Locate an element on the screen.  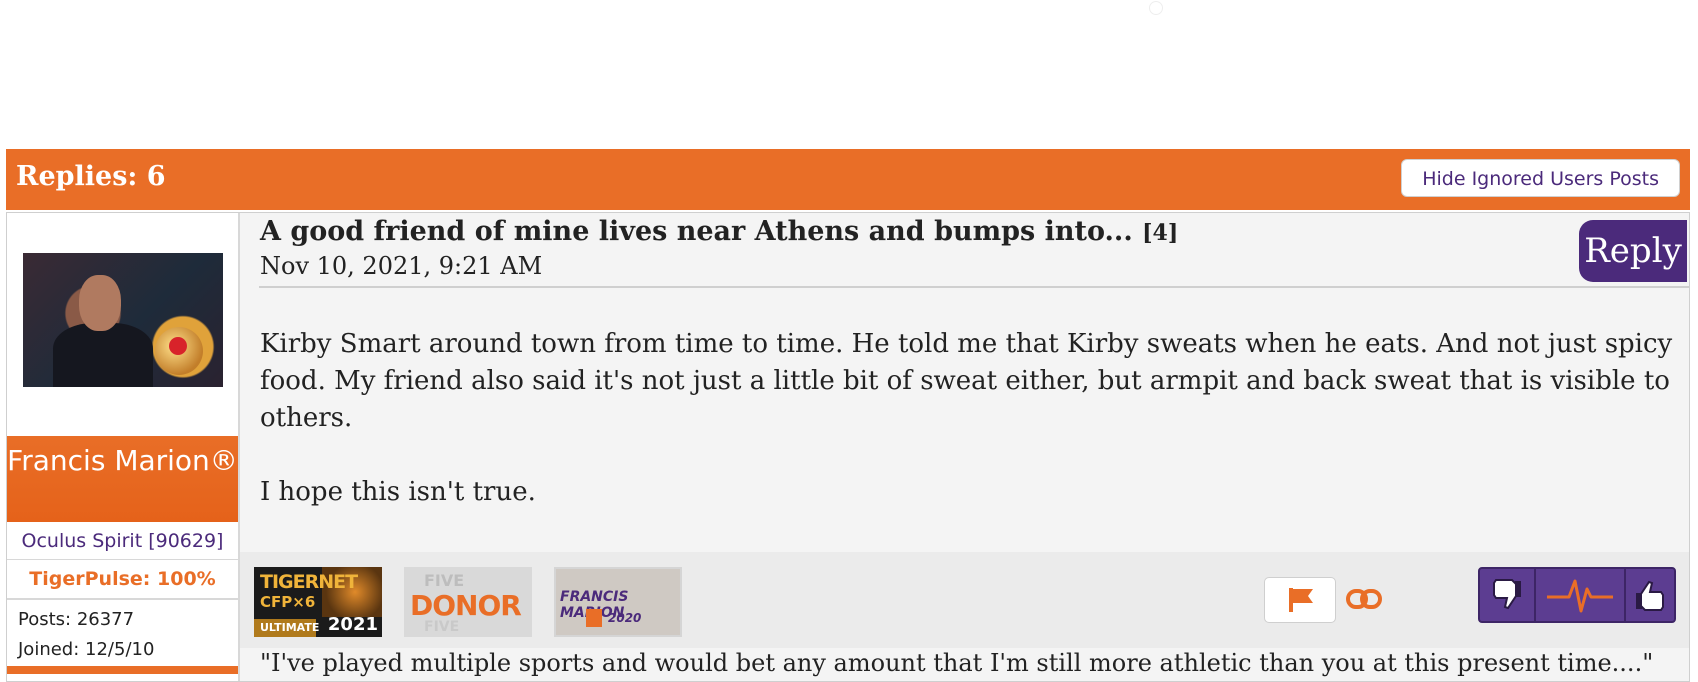
post-date: Nov 10, 2021, 9:21 AM is located at coordinates (401, 266).